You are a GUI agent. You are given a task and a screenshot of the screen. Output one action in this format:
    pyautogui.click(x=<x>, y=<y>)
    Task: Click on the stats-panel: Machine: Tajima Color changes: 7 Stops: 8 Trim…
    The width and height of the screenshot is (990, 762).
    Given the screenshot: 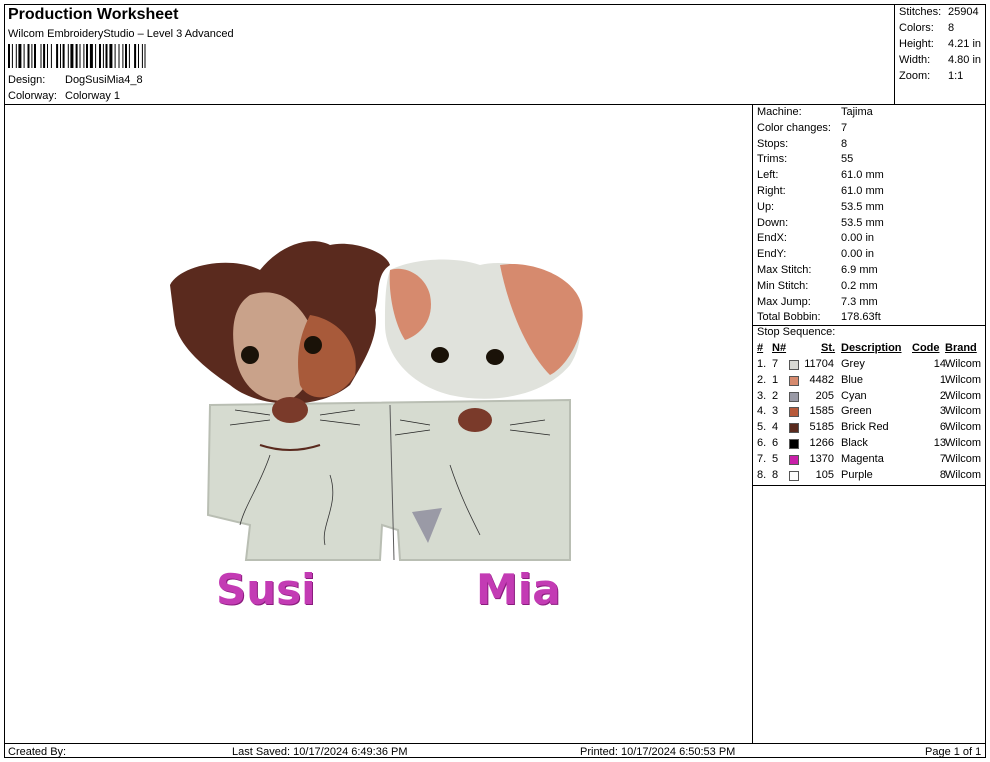 What is the action you would take?
    pyautogui.click(x=869, y=295)
    